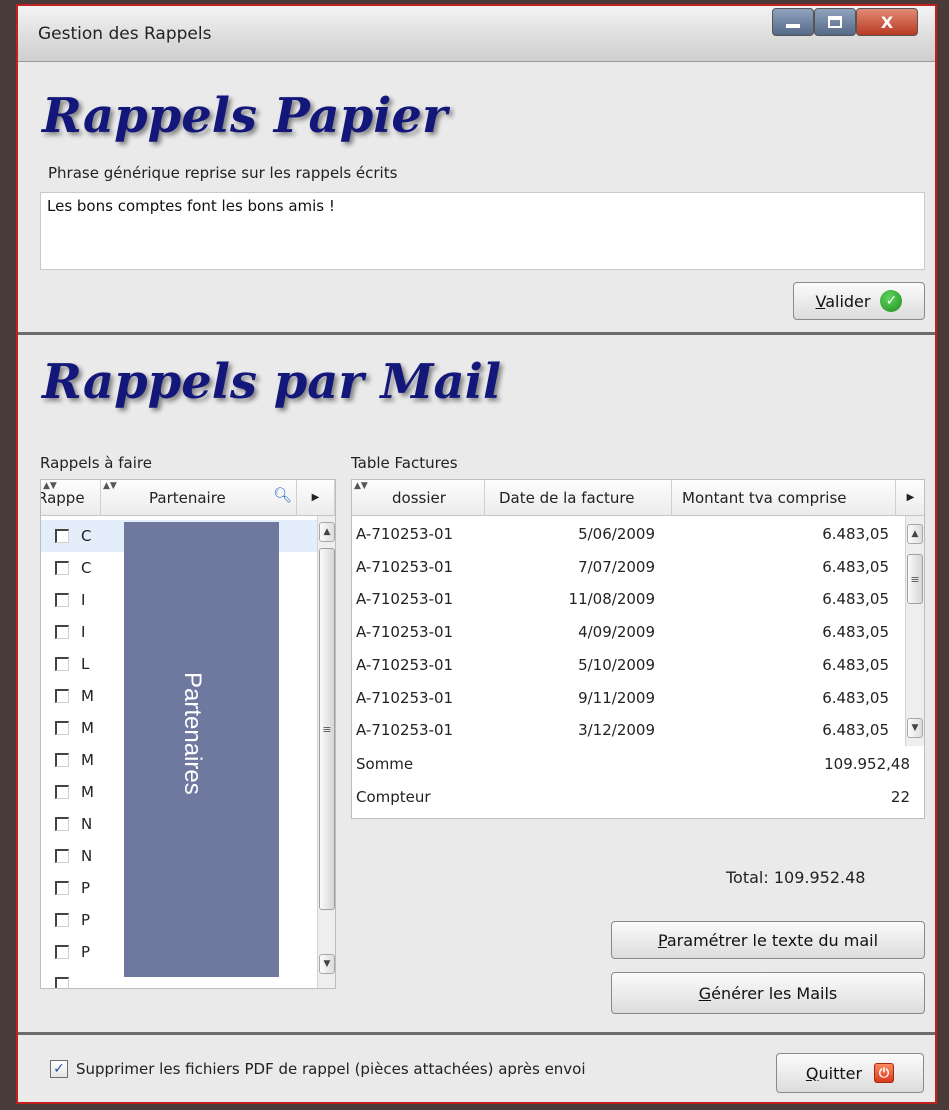 This screenshot has height=1110, width=949. I want to click on reminders-to-do-label: Rappels à faire, so click(96, 463).